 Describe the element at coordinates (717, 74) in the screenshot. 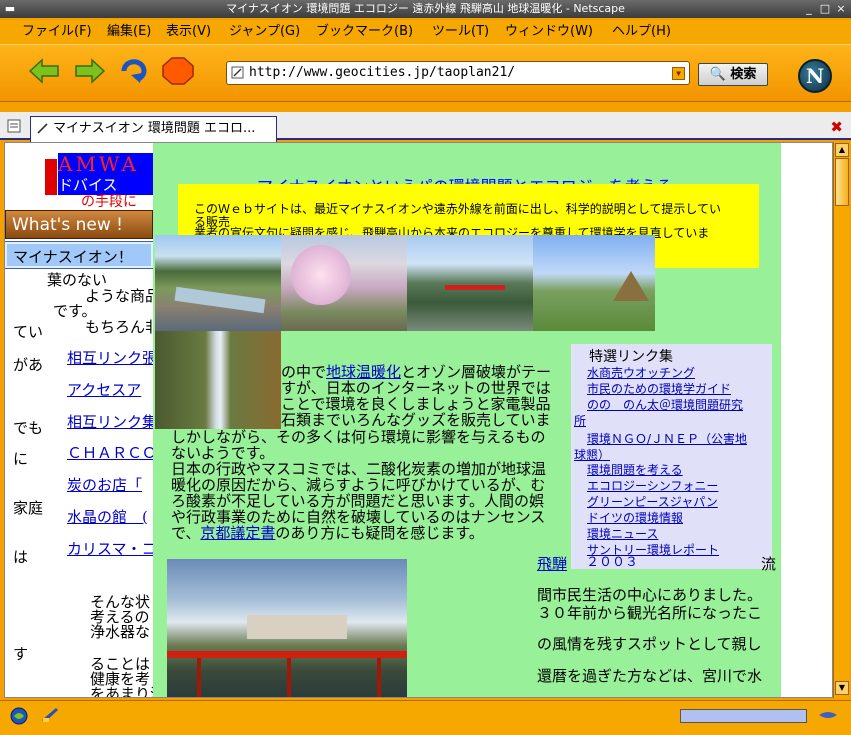

I see `search-icon: 🔍` at that location.